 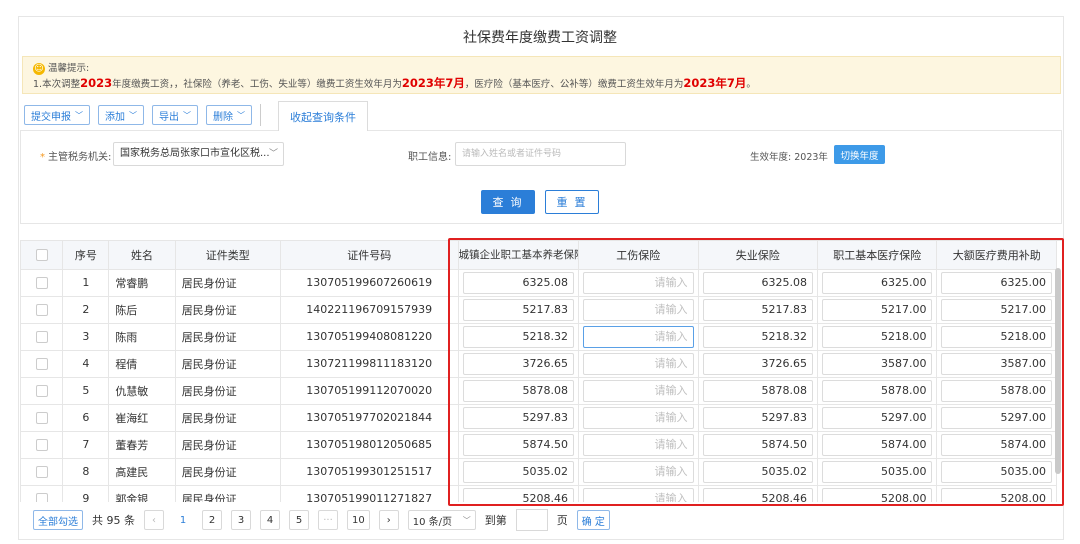 I want to click on next-page-button: ›, so click(x=388, y=520).